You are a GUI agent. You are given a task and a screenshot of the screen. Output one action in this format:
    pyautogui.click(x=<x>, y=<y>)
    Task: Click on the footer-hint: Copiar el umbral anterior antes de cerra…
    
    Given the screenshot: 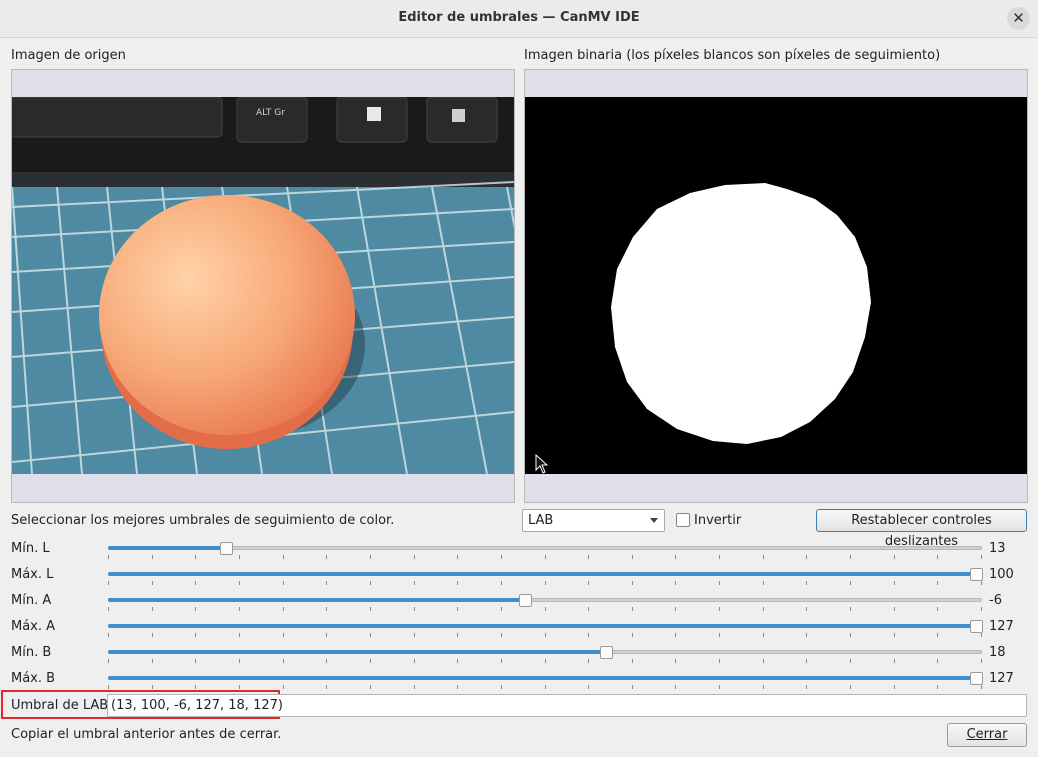 What is the action you would take?
    pyautogui.click(x=146, y=734)
    